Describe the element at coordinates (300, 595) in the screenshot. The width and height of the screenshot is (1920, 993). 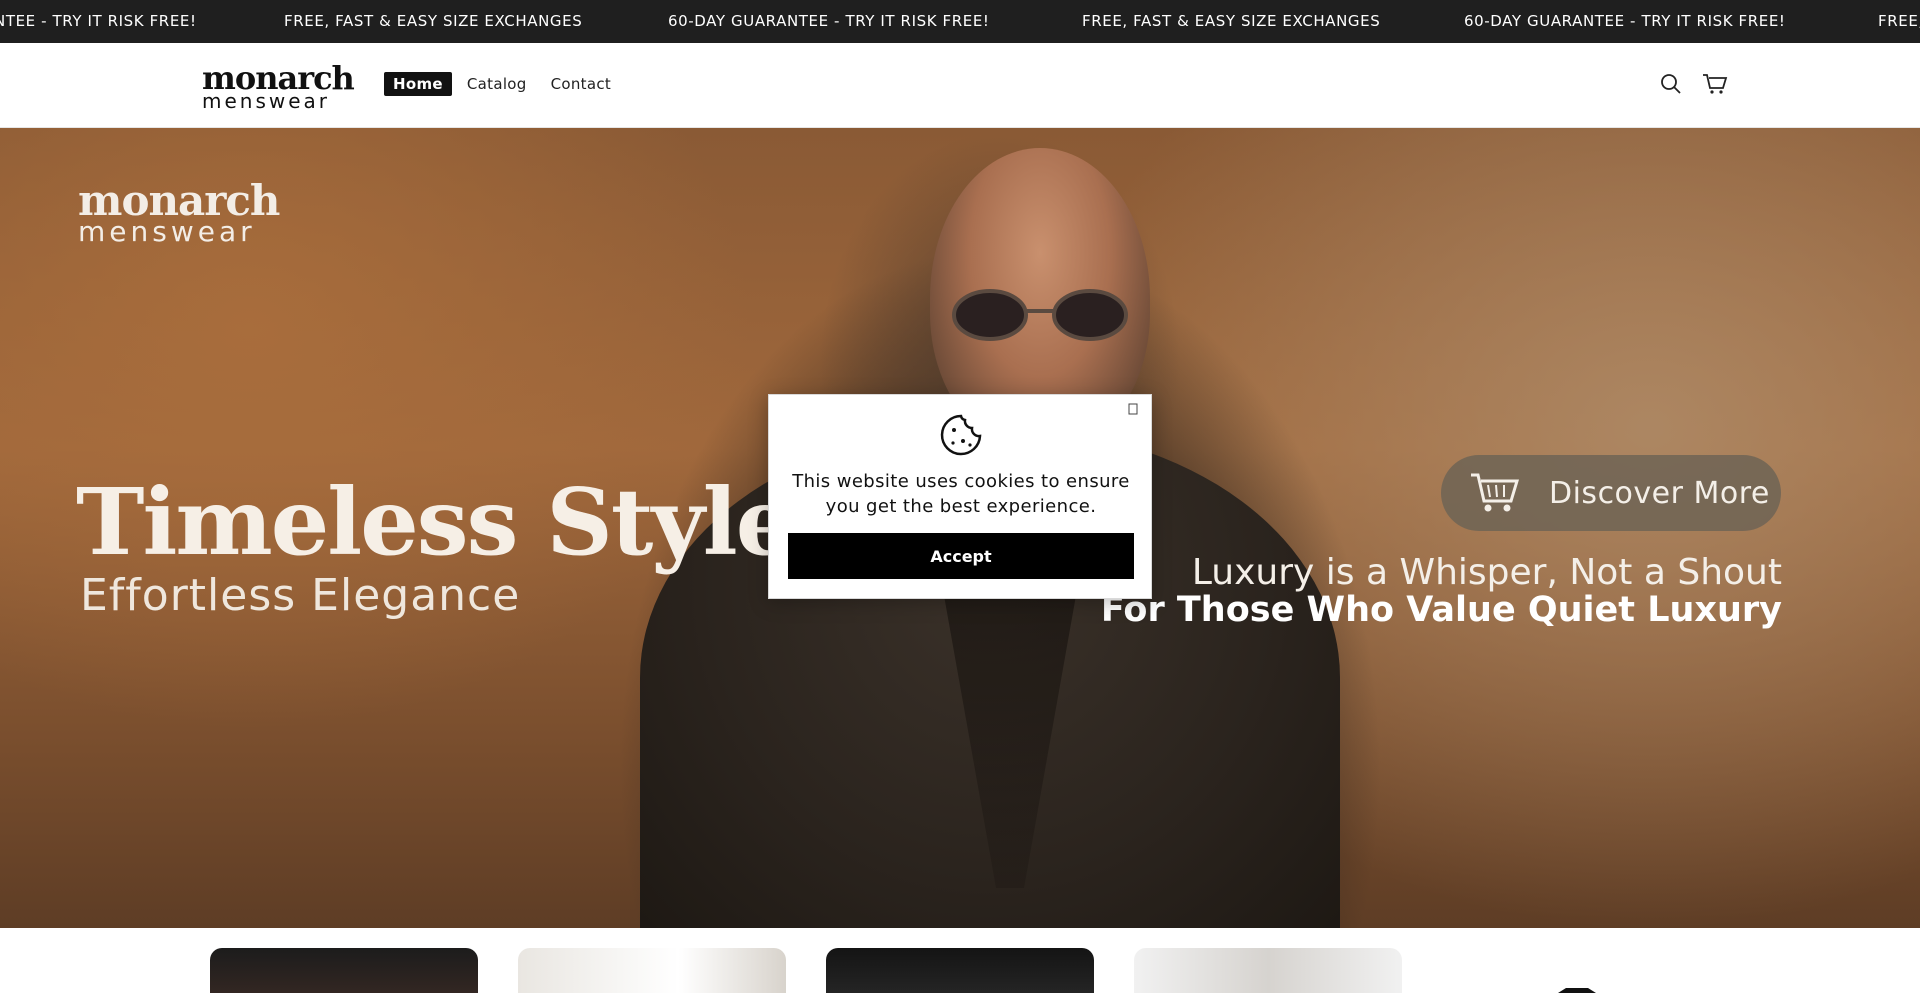
I see `hero-subhead: Effortless Elegance` at that location.